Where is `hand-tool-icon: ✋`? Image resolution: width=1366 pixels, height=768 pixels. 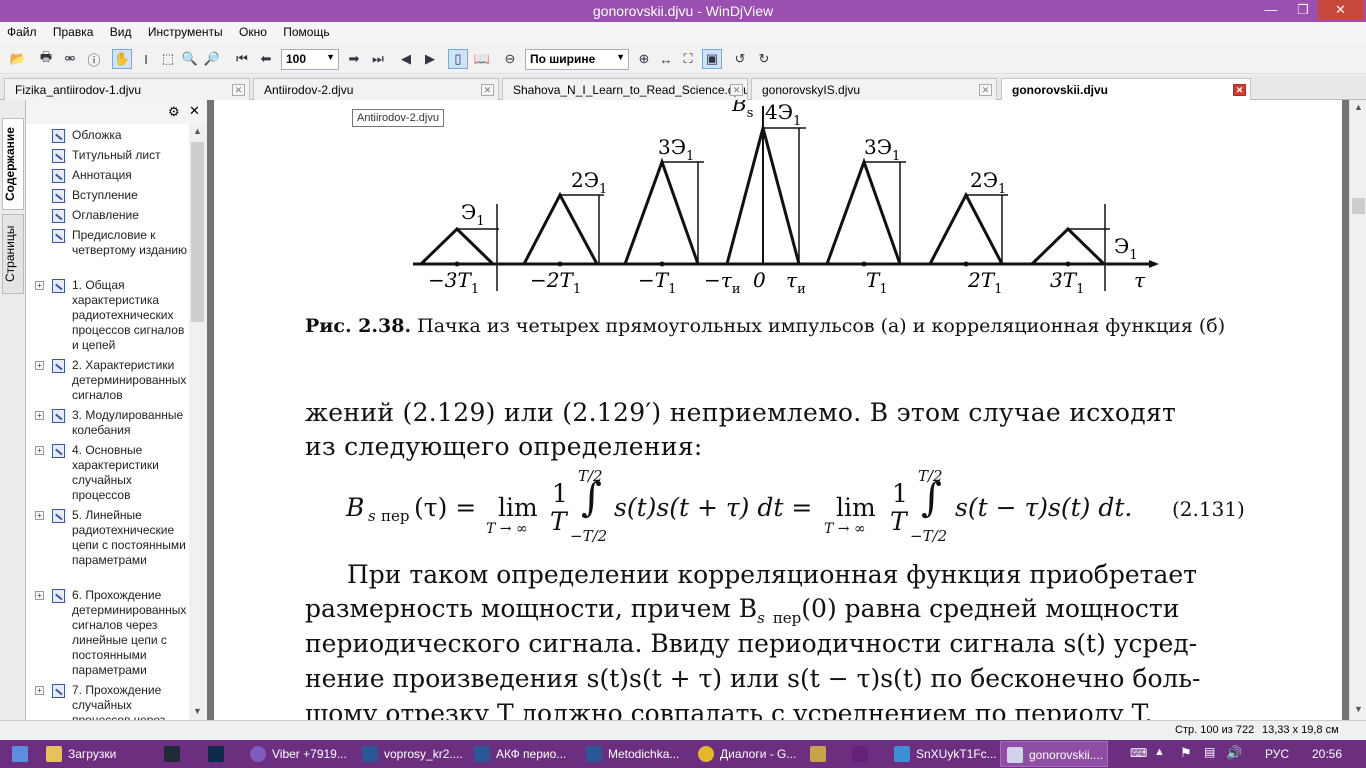
hand-tool-icon: ✋ is located at coordinates (122, 59).